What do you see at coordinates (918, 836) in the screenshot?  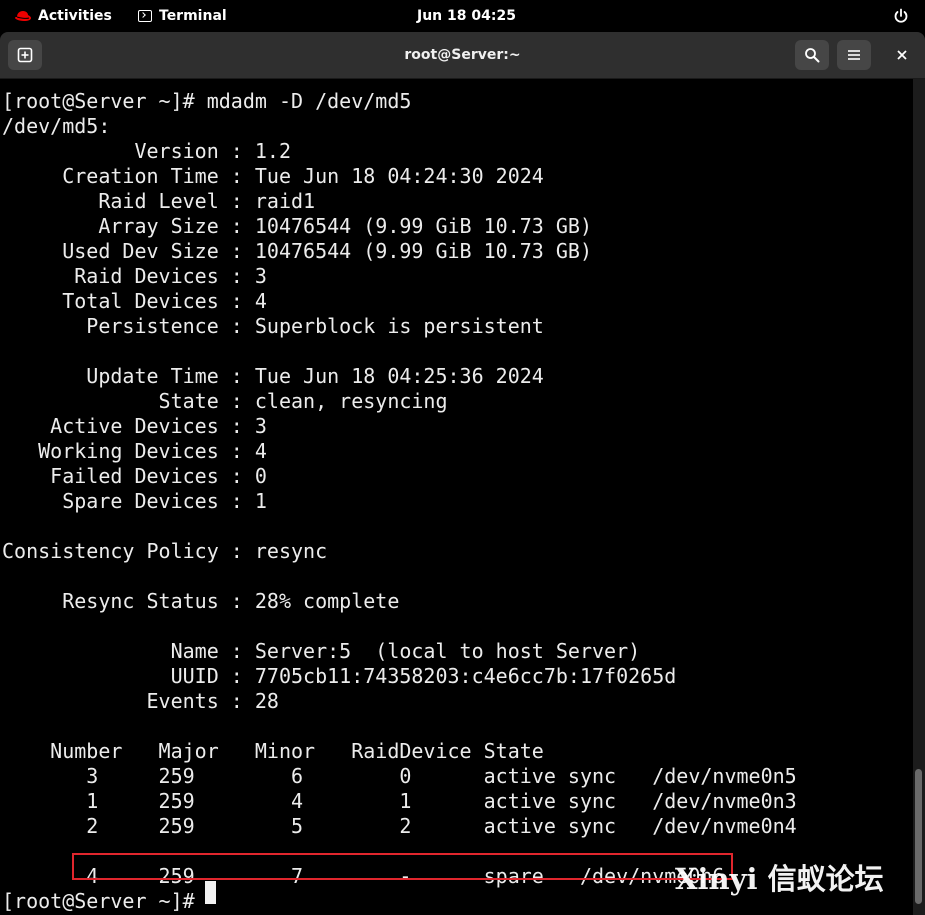 I see `scrollbar-thumb` at bounding box center [918, 836].